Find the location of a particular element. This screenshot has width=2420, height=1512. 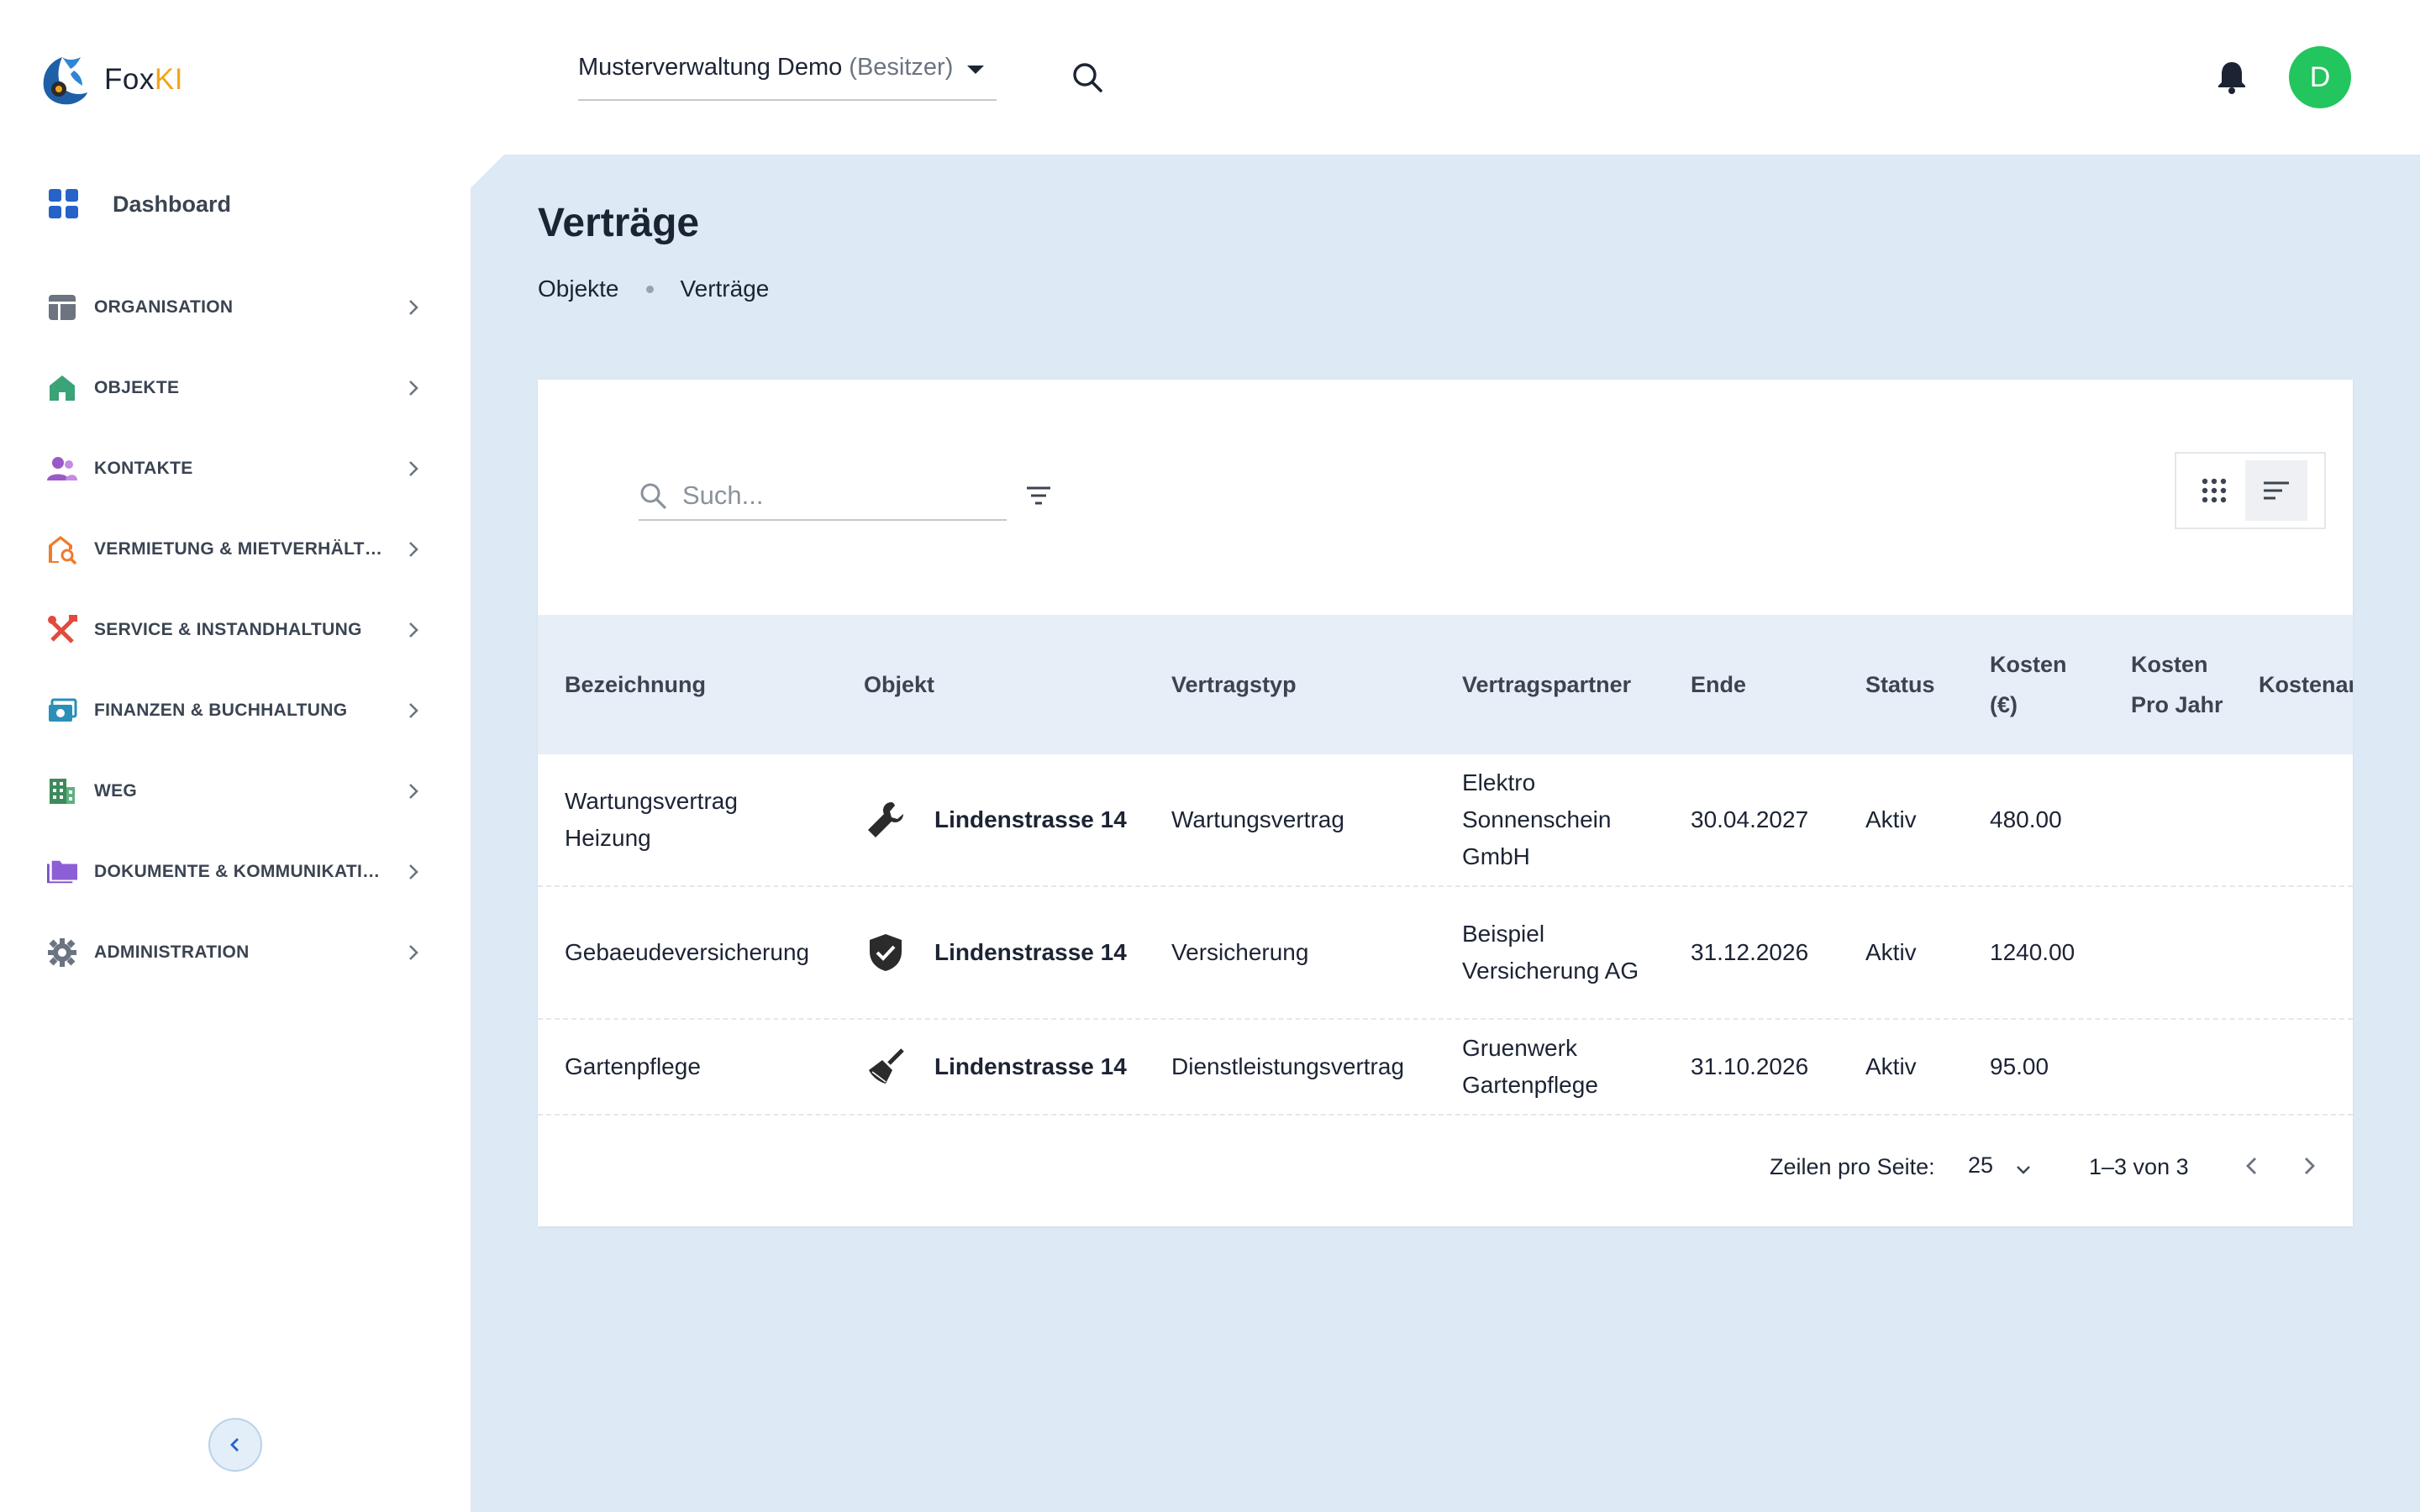

sidebar-item-dokumente: DOKUMENTE & KOMMUNIKATION is located at coordinates (236, 872).